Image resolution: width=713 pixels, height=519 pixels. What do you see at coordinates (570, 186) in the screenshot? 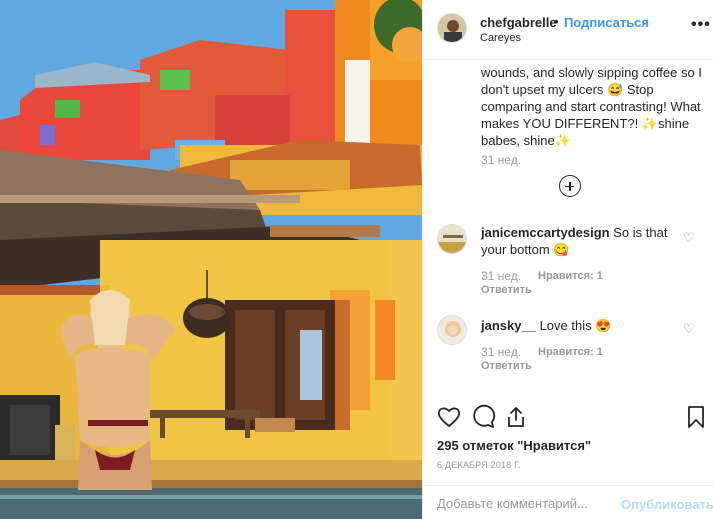
I see `load-more-comments-button` at bounding box center [570, 186].